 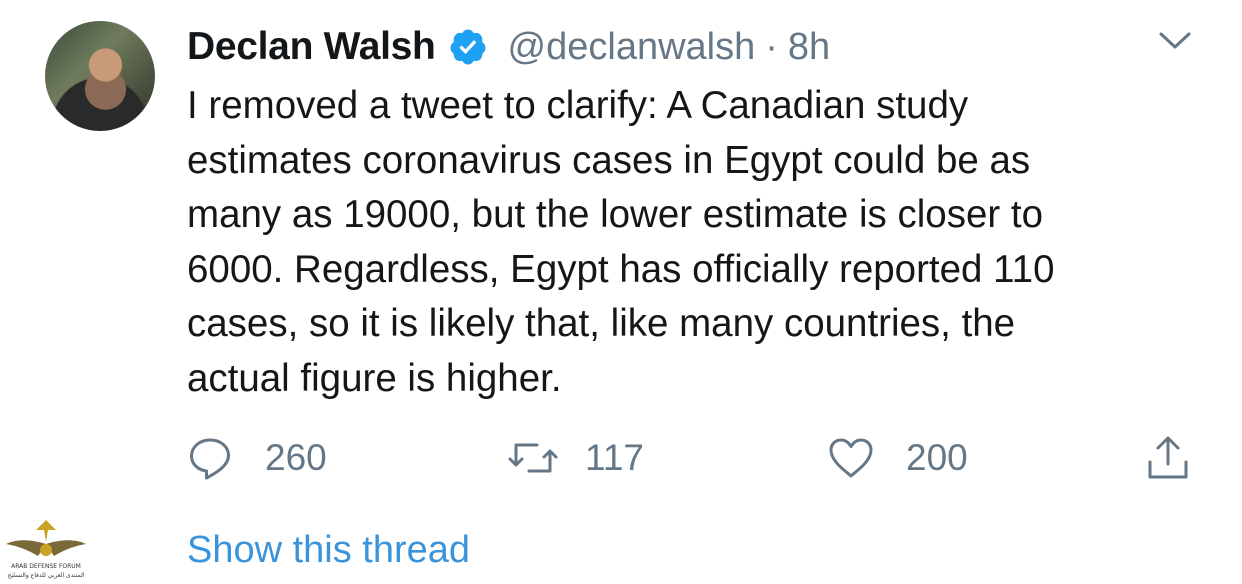 I want to click on share-icon, so click(x=1168, y=457).